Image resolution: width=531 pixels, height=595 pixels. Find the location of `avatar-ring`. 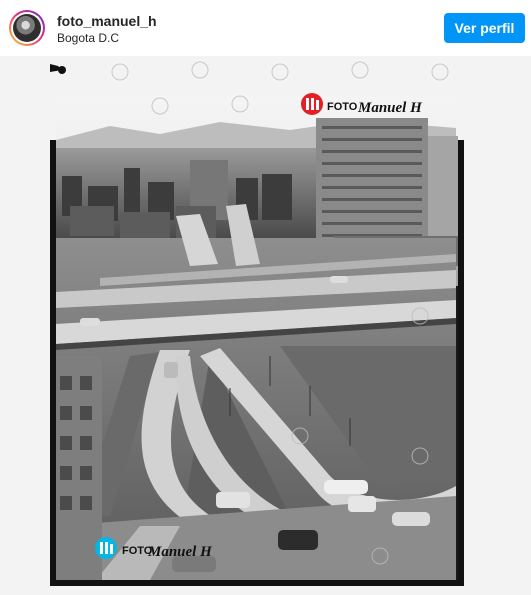

avatar-ring is located at coordinates (27, 28).